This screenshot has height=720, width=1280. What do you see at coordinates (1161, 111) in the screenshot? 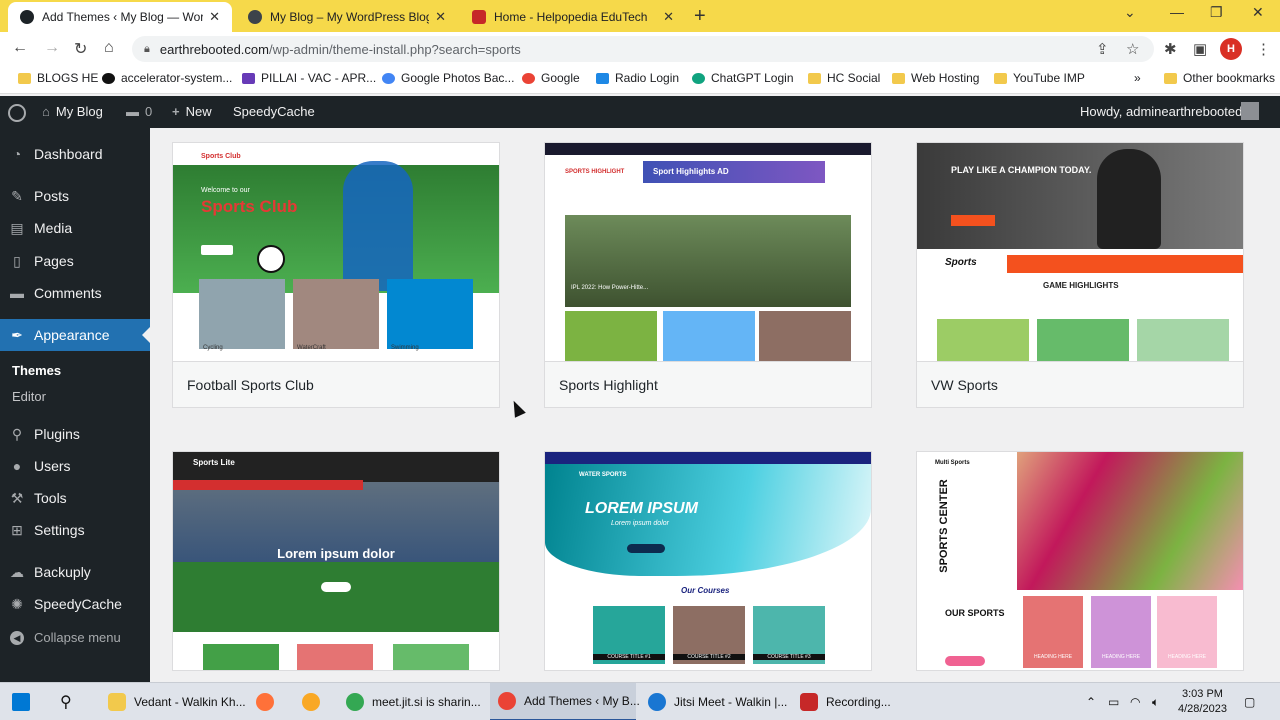
I see `howdy-user-link: Howdy, adminearthrebooted` at bounding box center [1161, 111].